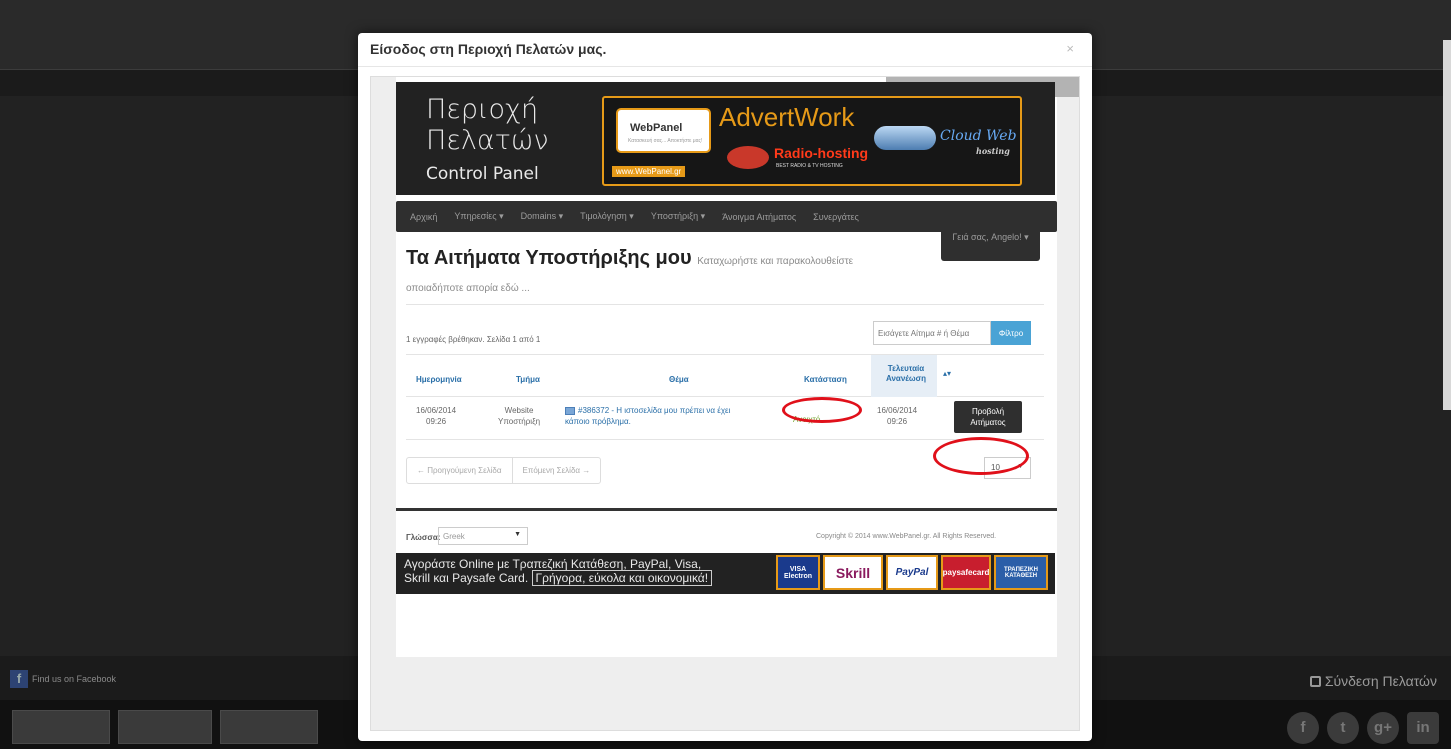 This screenshot has width=1451, height=749. Describe the element at coordinates (836, 217) in the screenshot. I see `nav-affiliates: Συνεργάτες` at that location.